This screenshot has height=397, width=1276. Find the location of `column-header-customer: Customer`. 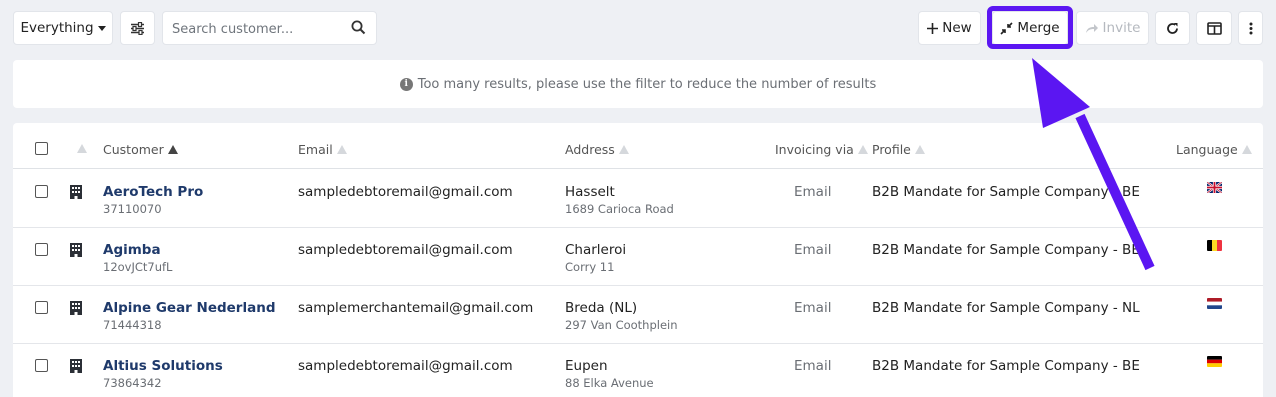

column-header-customer: Customer is located at coordinates (140, 149).